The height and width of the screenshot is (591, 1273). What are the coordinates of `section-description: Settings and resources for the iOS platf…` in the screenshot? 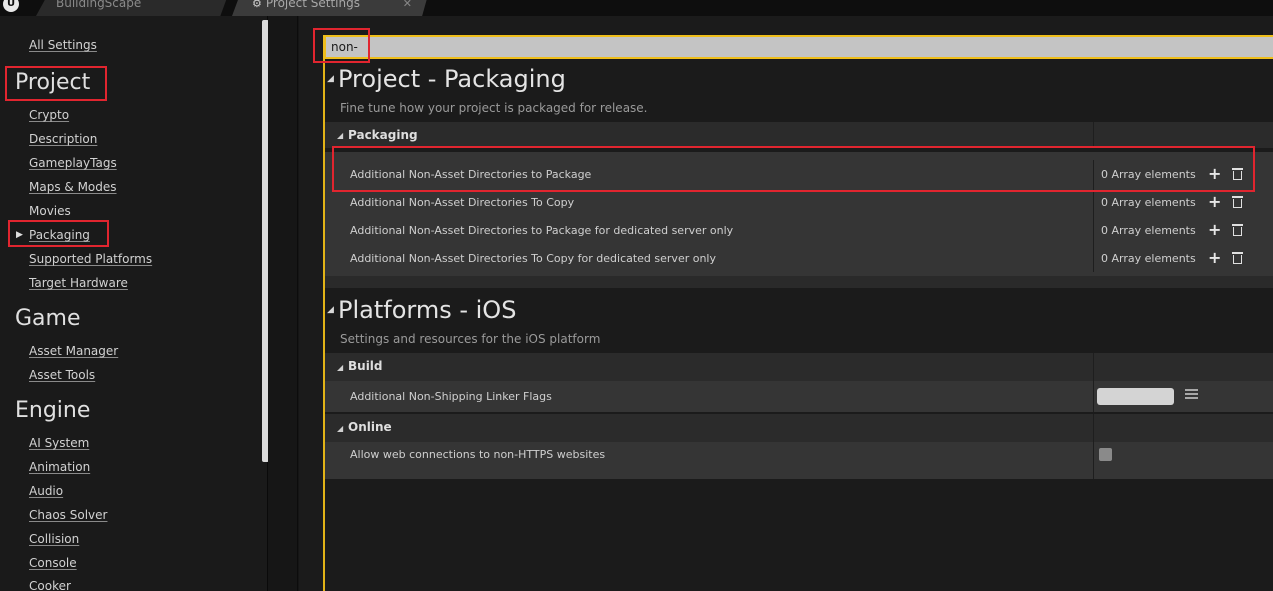 It's located at (470, 339).